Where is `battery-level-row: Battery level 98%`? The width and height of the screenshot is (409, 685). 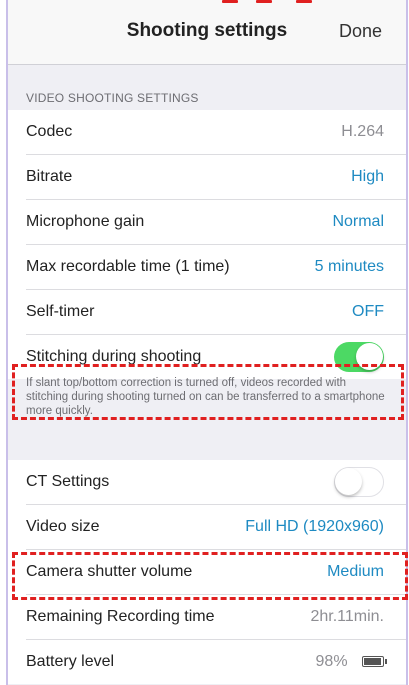
battery-level-row: Battery level 98% is located at coordinates (216, 662).